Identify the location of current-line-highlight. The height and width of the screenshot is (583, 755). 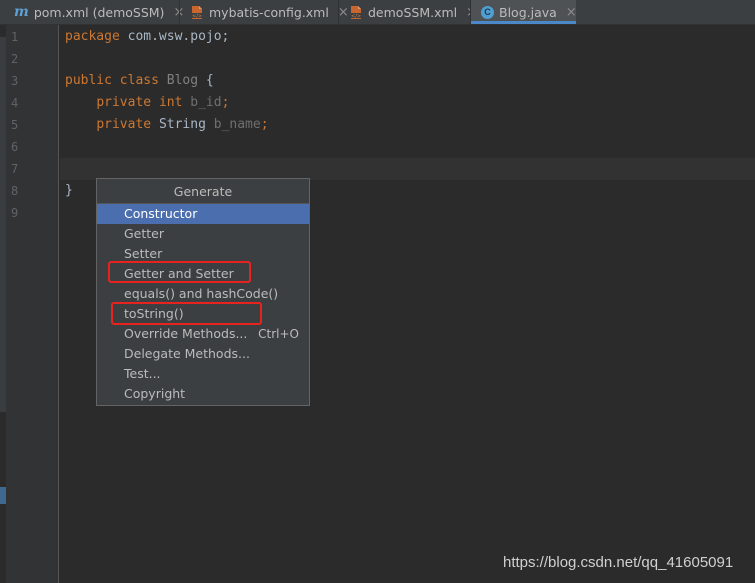
(407, 169).